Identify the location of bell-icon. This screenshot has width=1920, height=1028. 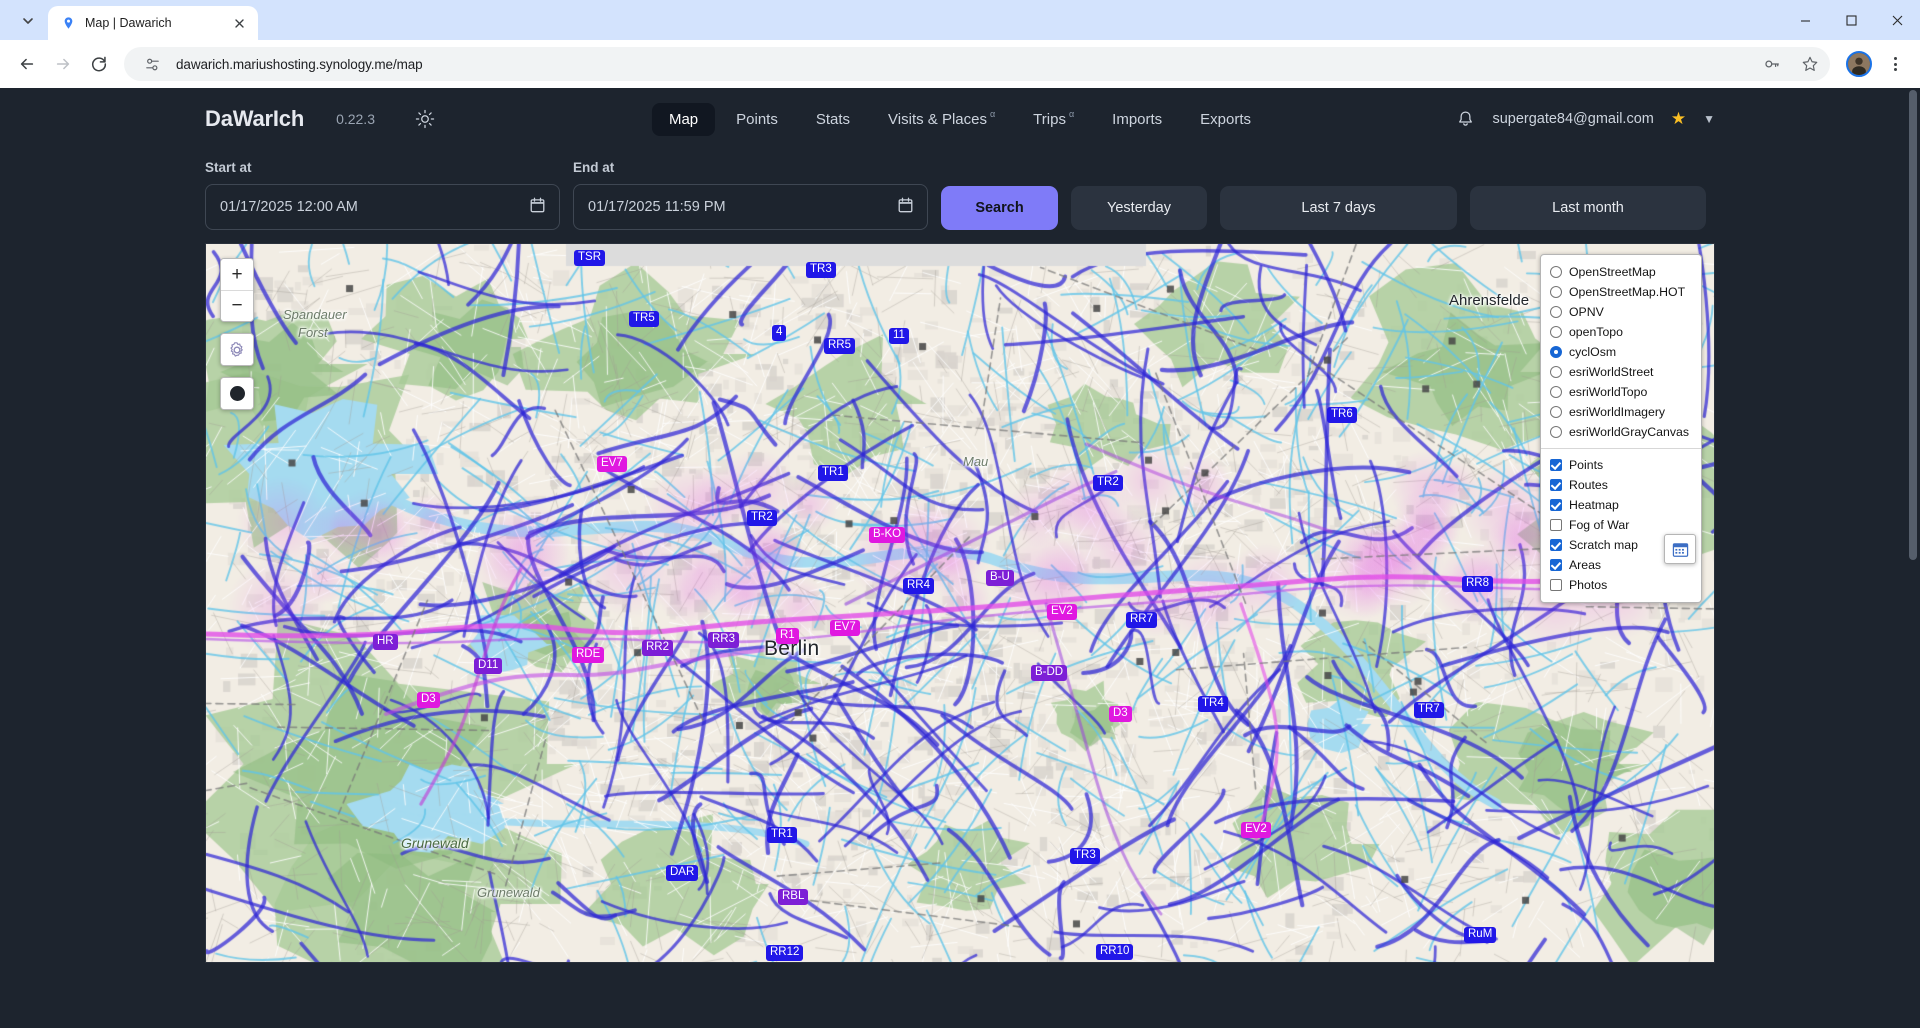
(1465, 119).